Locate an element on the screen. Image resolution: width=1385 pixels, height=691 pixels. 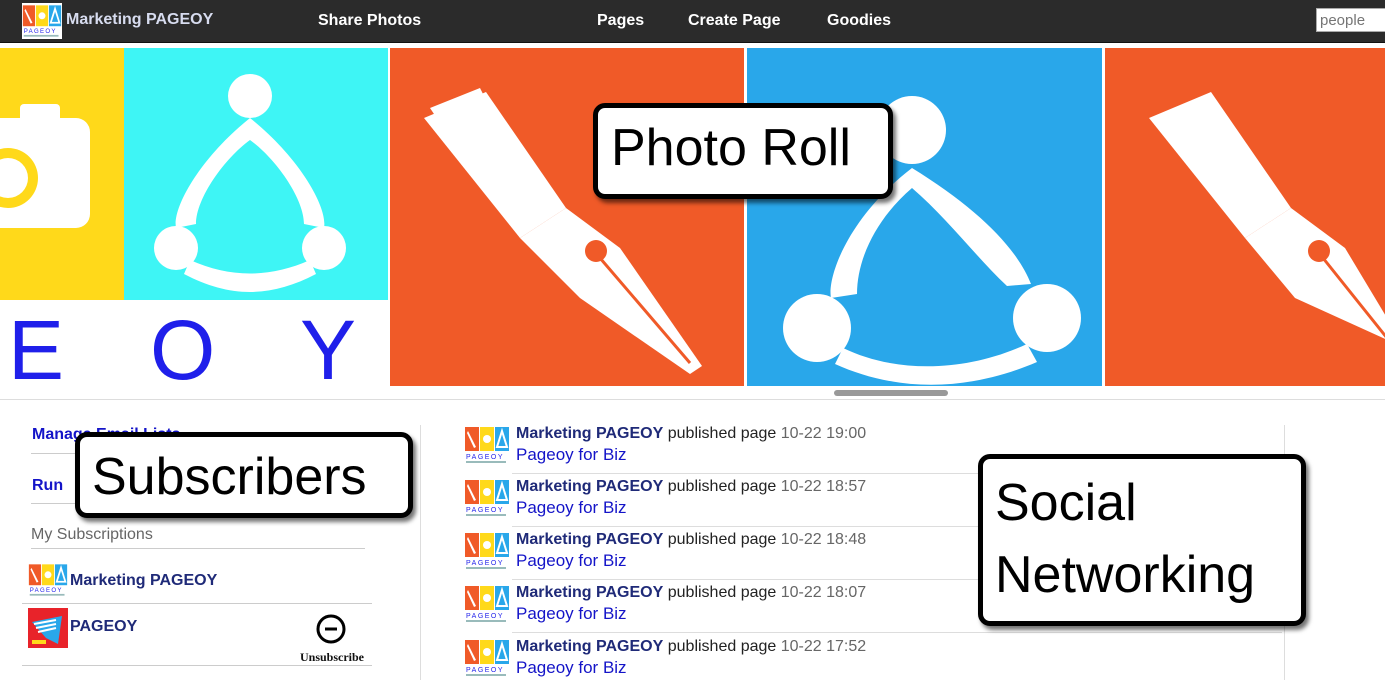
photo-tile-pageoy-banner: E O Y is located at coordinates (194, 217).